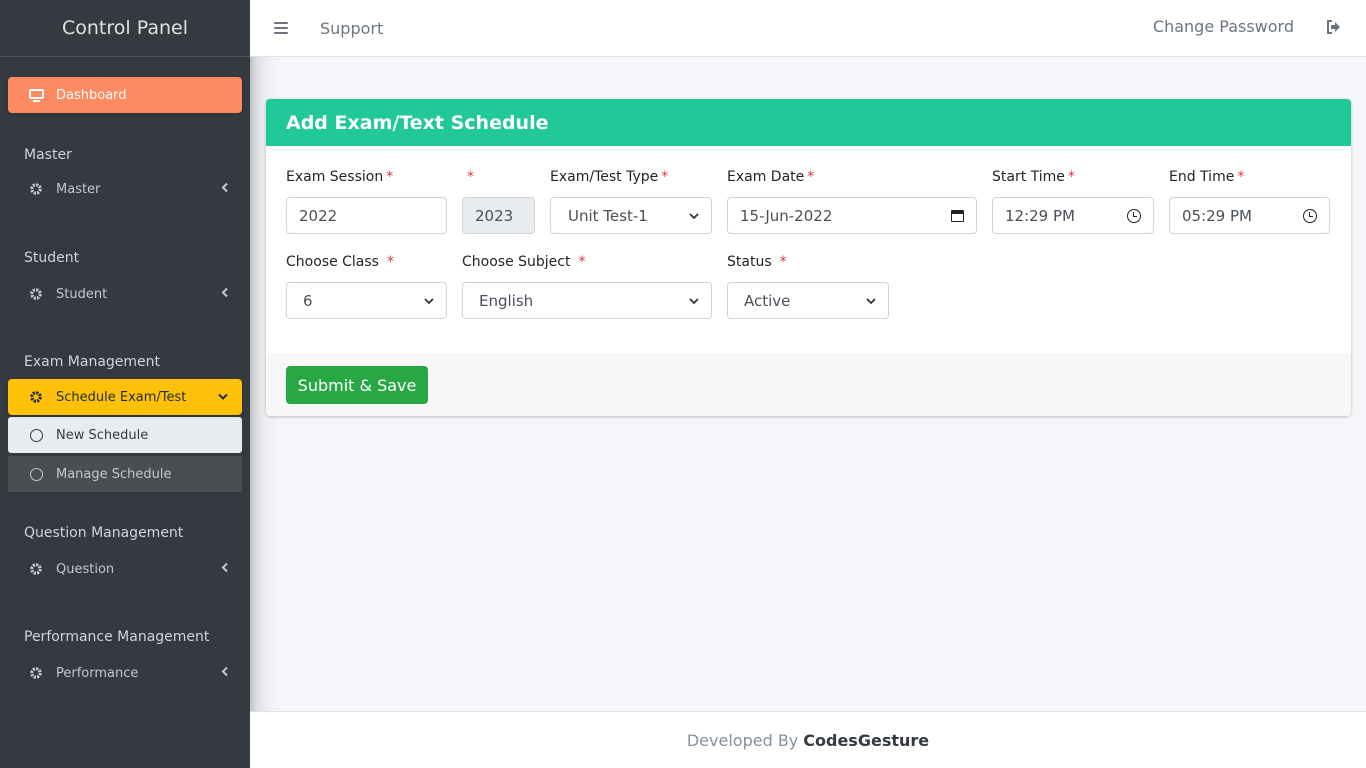 The width and height of the screenshot is (1366, 768). I want to click on hamburger-menu-icon, so click(281, 28).